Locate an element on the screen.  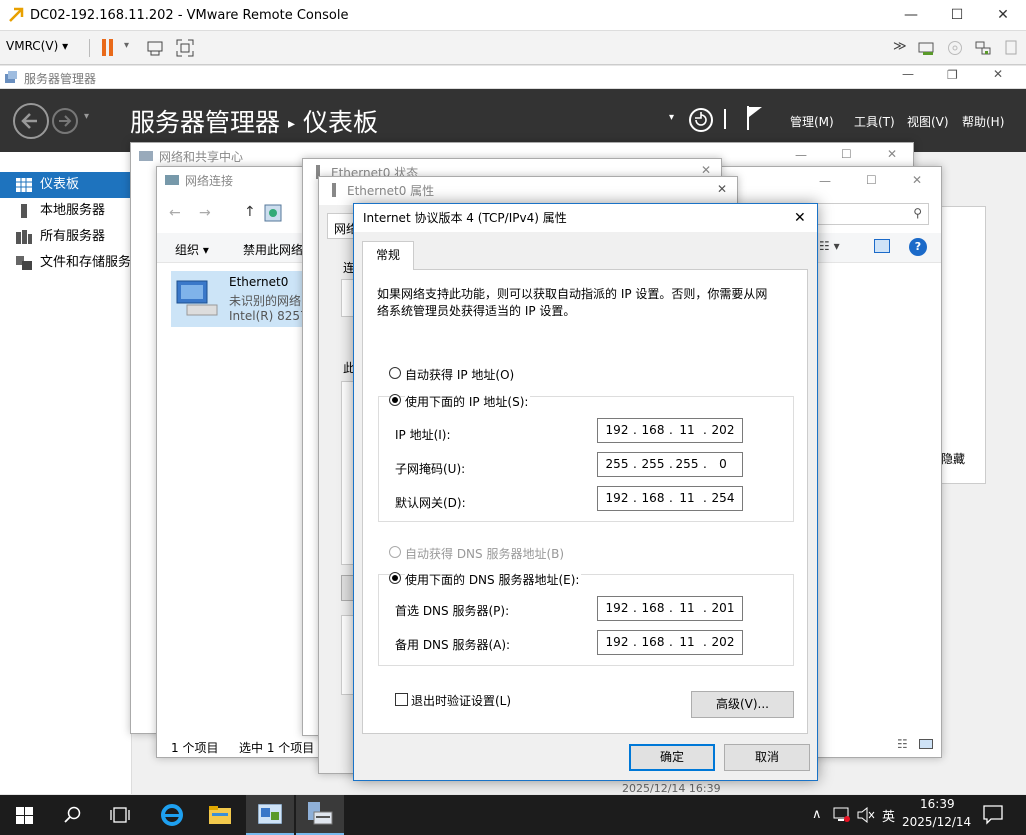
octet-4: 0 is located at coordinates (723, 464).